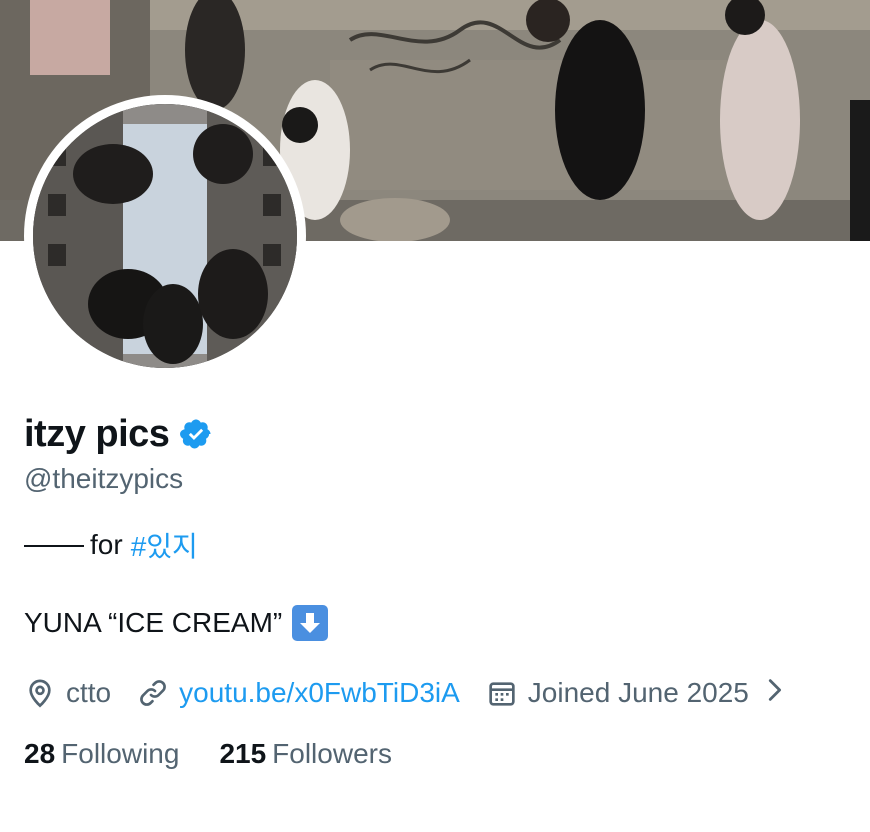 The image size is (870, 832). What do you see at coordinates (54, 546) in the screenshot?
I see `bio-dash` at bounding box center [54, 546].